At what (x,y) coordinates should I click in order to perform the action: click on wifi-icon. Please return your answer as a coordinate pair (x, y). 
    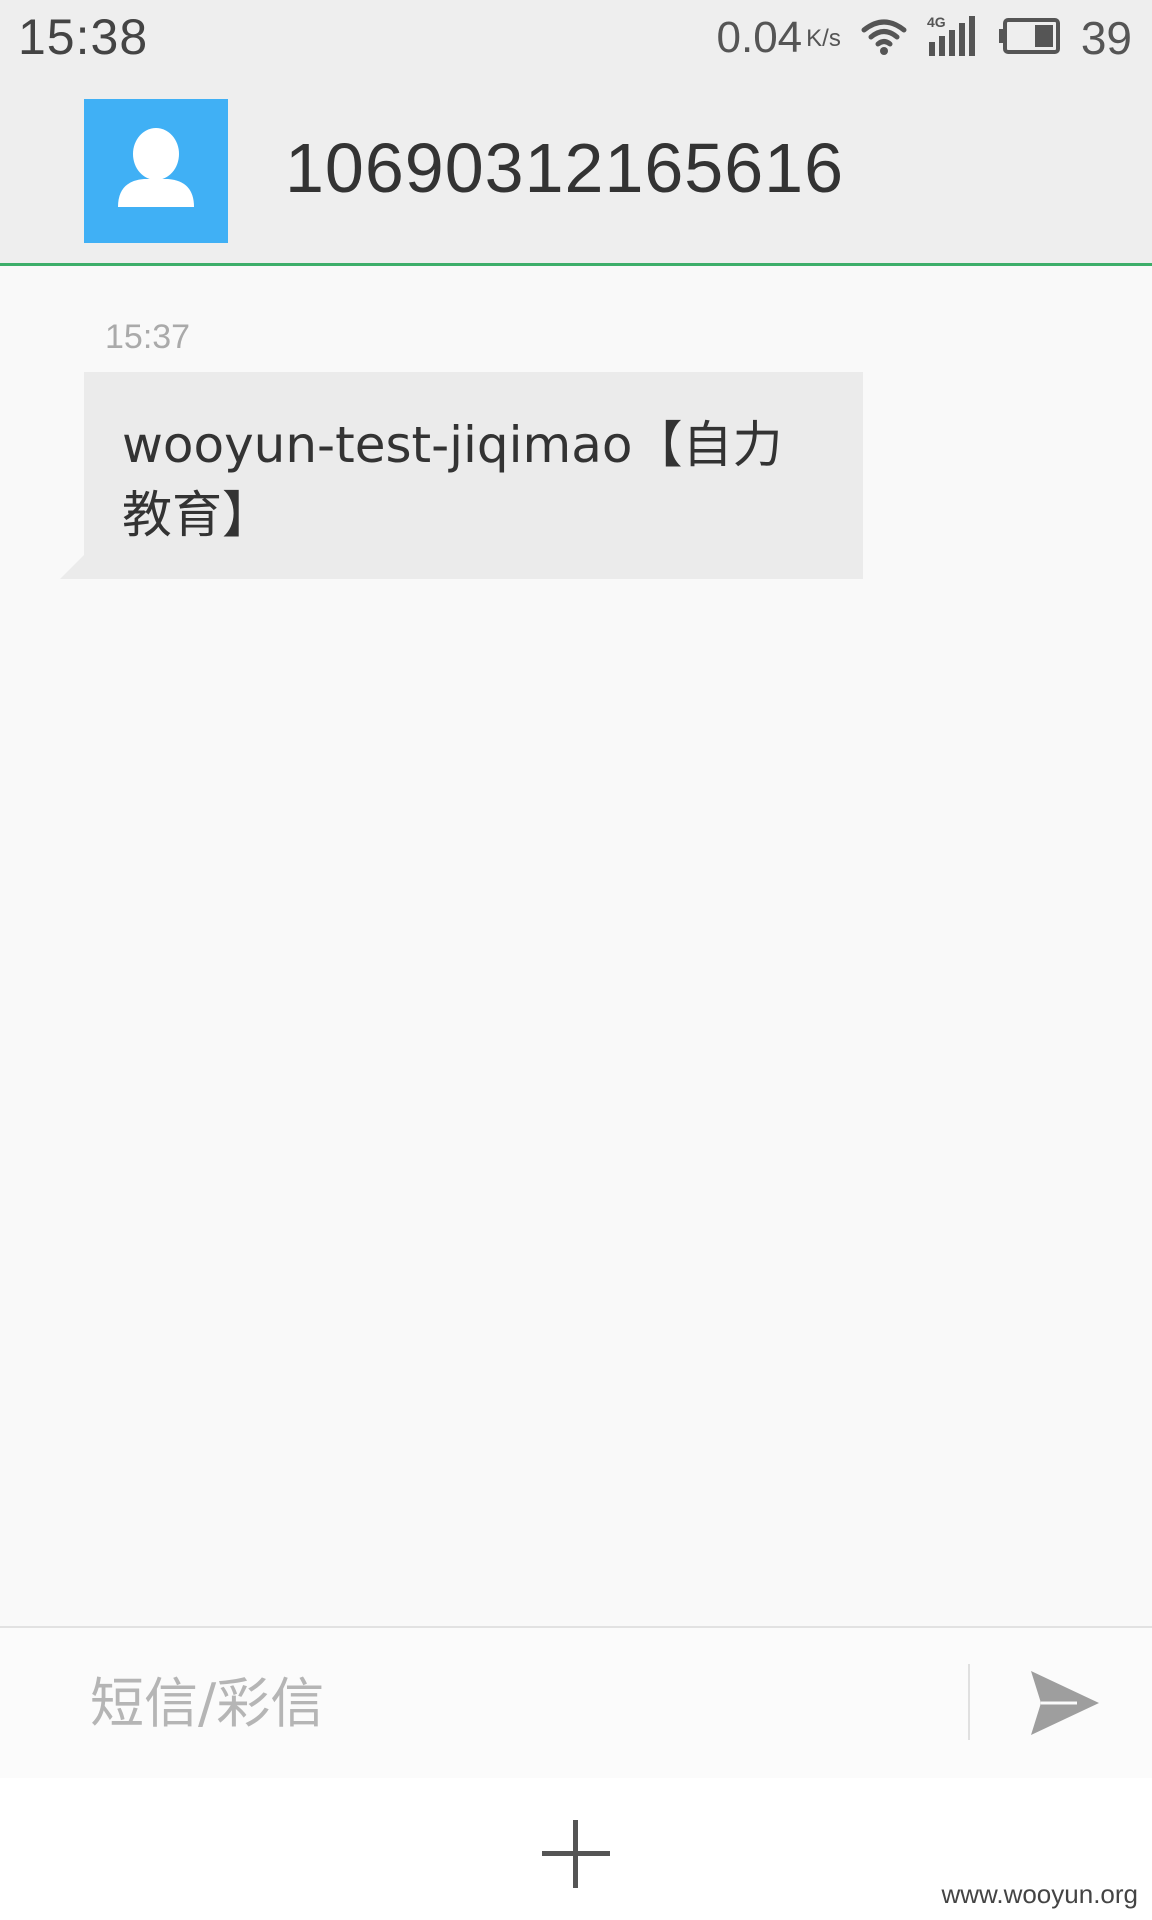
    Looking at the image, I should click on (884, 38).